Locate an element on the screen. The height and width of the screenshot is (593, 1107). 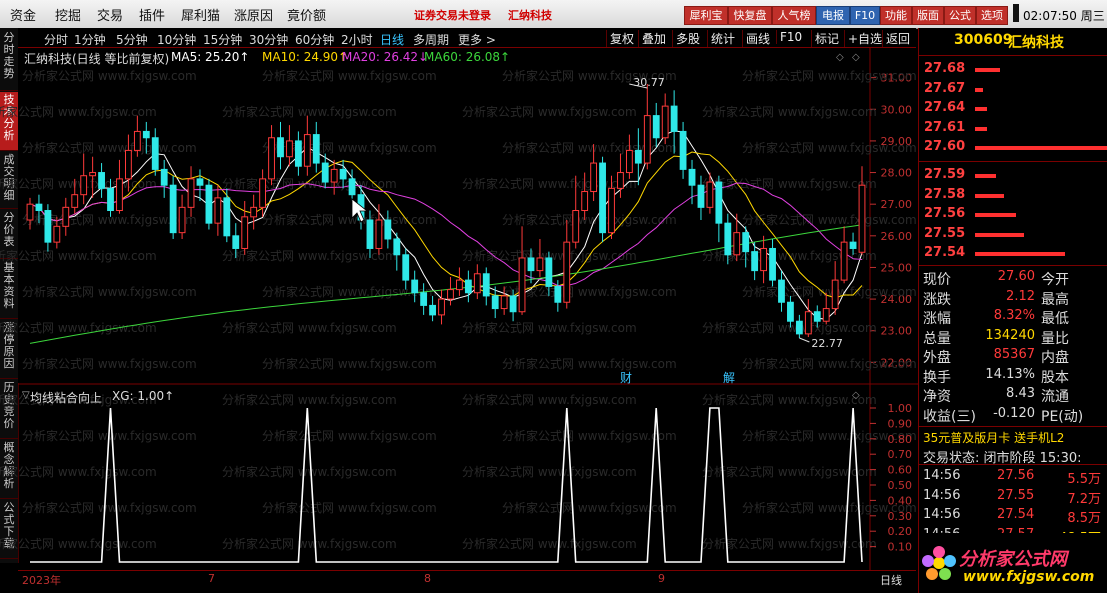
period-30min: 30分钟 is located at coordinates (268, 39).